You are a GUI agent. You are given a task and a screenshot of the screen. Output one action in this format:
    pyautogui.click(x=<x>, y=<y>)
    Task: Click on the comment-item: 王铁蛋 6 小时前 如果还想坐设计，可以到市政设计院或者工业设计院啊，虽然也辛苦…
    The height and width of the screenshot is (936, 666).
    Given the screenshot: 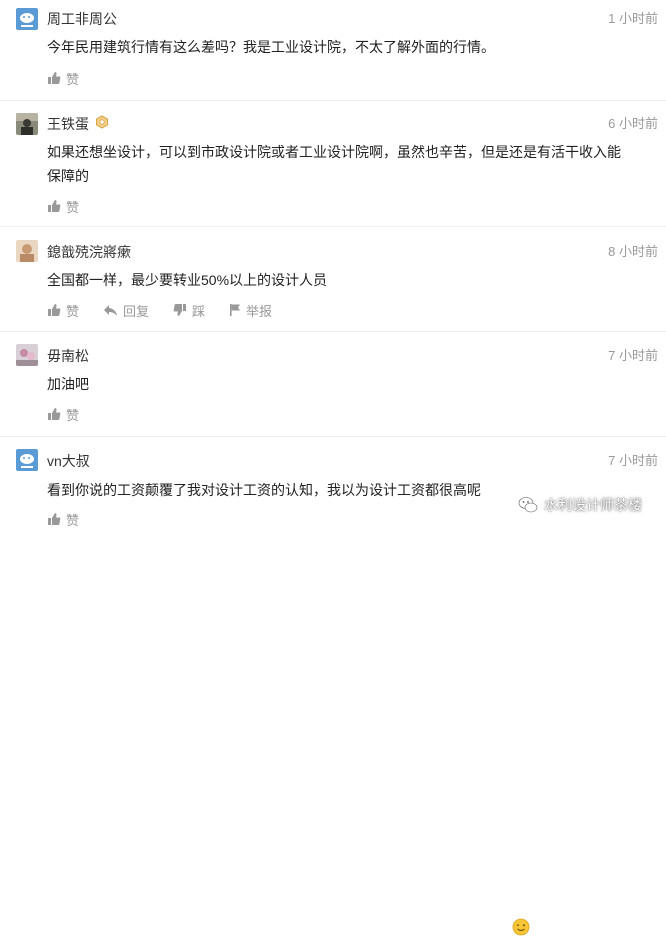 What is the action you would take?
    pyautogui.click(x=333, y=163)
    